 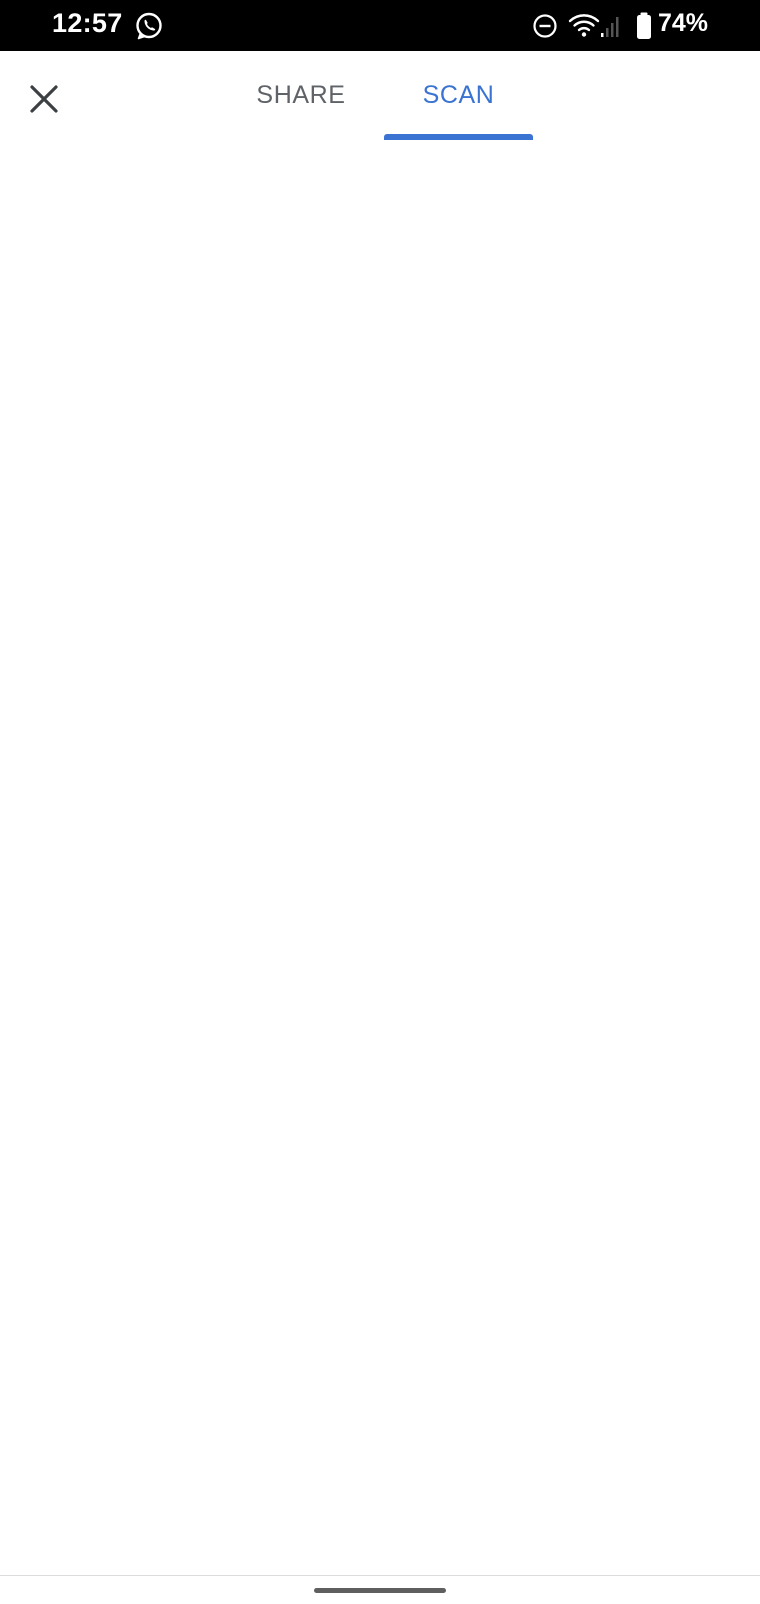 I want to click on close-button, so click(x=44, y=99).